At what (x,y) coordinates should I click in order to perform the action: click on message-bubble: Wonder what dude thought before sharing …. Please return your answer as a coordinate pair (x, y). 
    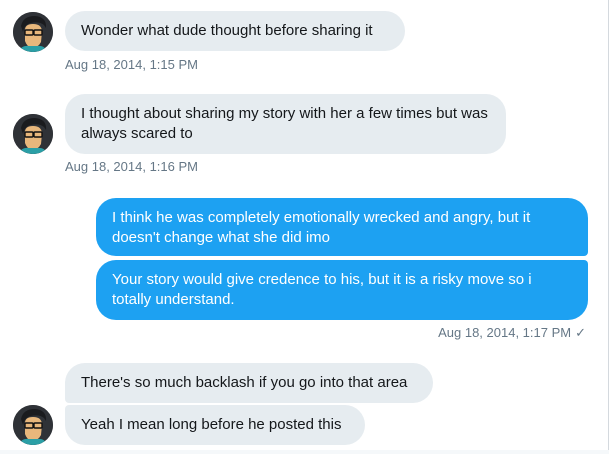
    Looking at the image, I should click on (235, 31).